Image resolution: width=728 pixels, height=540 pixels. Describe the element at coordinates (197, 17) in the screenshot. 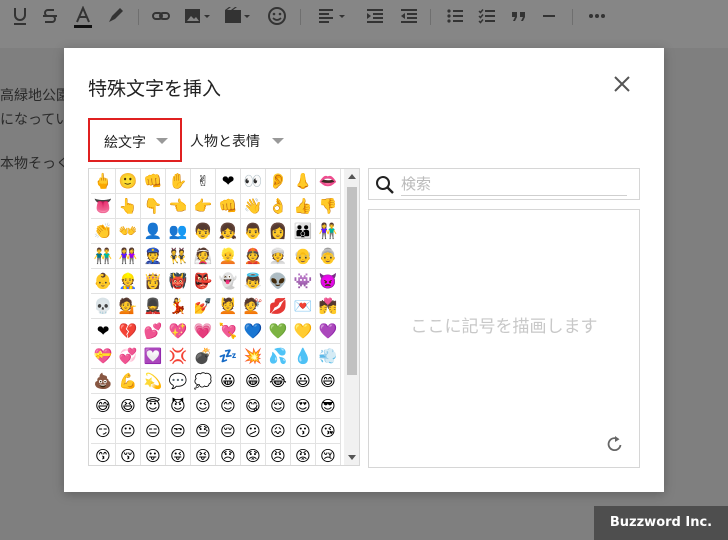

I see `image-icon` at that location.